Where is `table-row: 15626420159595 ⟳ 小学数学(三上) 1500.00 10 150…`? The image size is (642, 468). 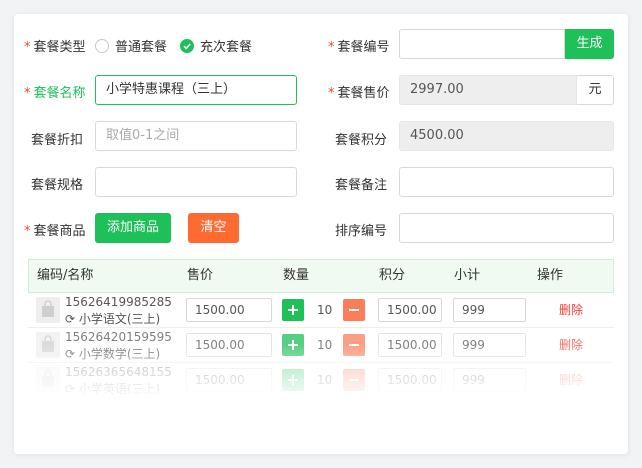
table-row: 15626420159595 ⟳ 小学数学(三上) 1500.00 10 150… is located at coordinates (321, 345).